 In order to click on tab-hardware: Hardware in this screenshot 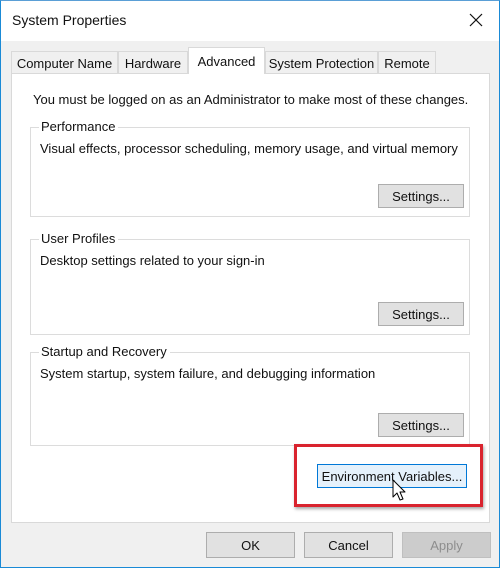, I will do `click(153, 62)`.